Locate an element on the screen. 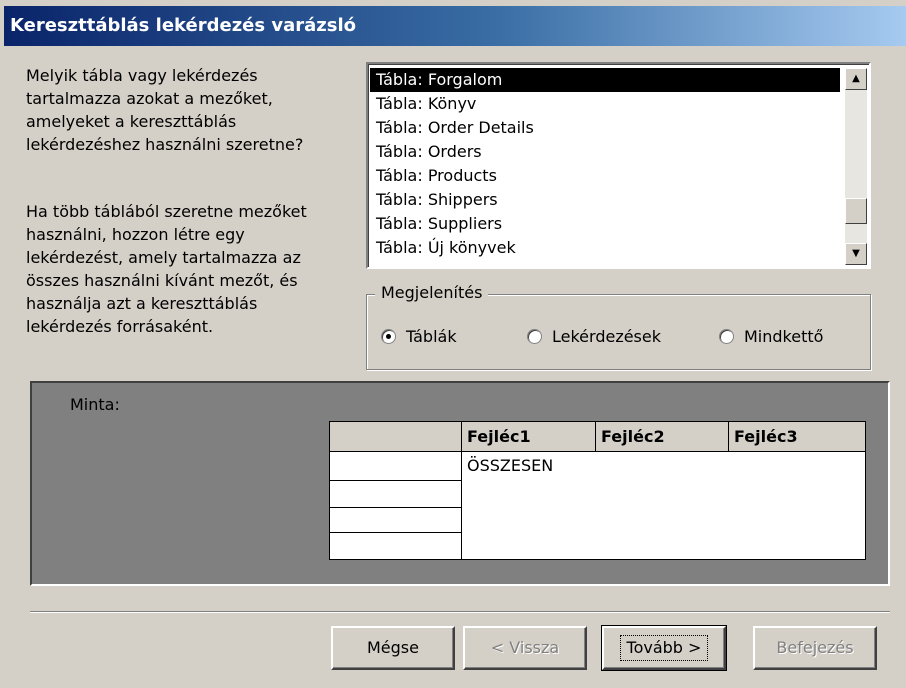 Image resolution: width=906 pixels, height=688 pixels. list-scrollbar: ▲ ▼ is located at coordinates (856, 166).